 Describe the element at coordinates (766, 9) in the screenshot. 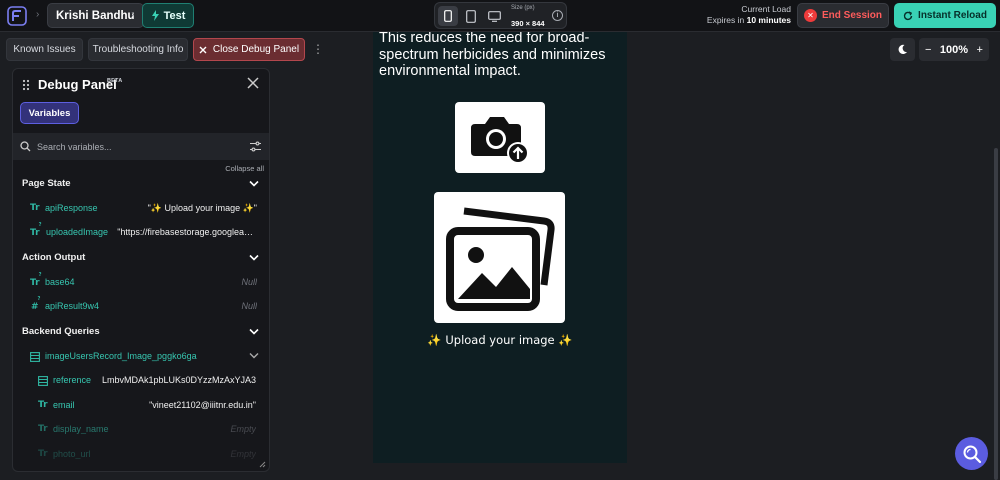

I see `current-load-label: Current Load` at that location.